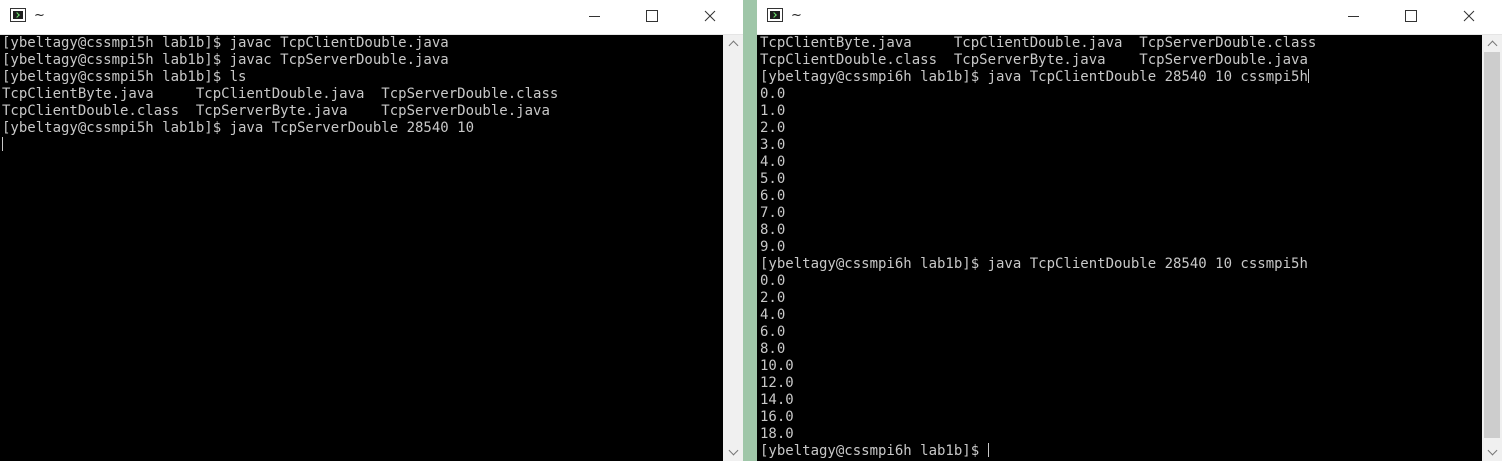 The width and height of the screenshot is (1502, 461). Describe the element at coordinates (777, 434) in the screenshot. I see `terminal-line: 18.0` at that location.